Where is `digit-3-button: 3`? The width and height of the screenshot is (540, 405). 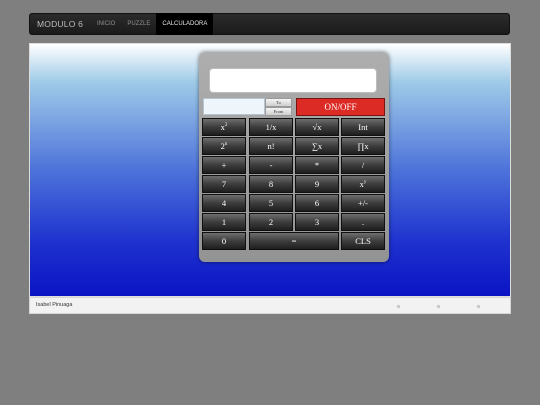 digit-3-button: 3 is located at coordinates (317, 222).